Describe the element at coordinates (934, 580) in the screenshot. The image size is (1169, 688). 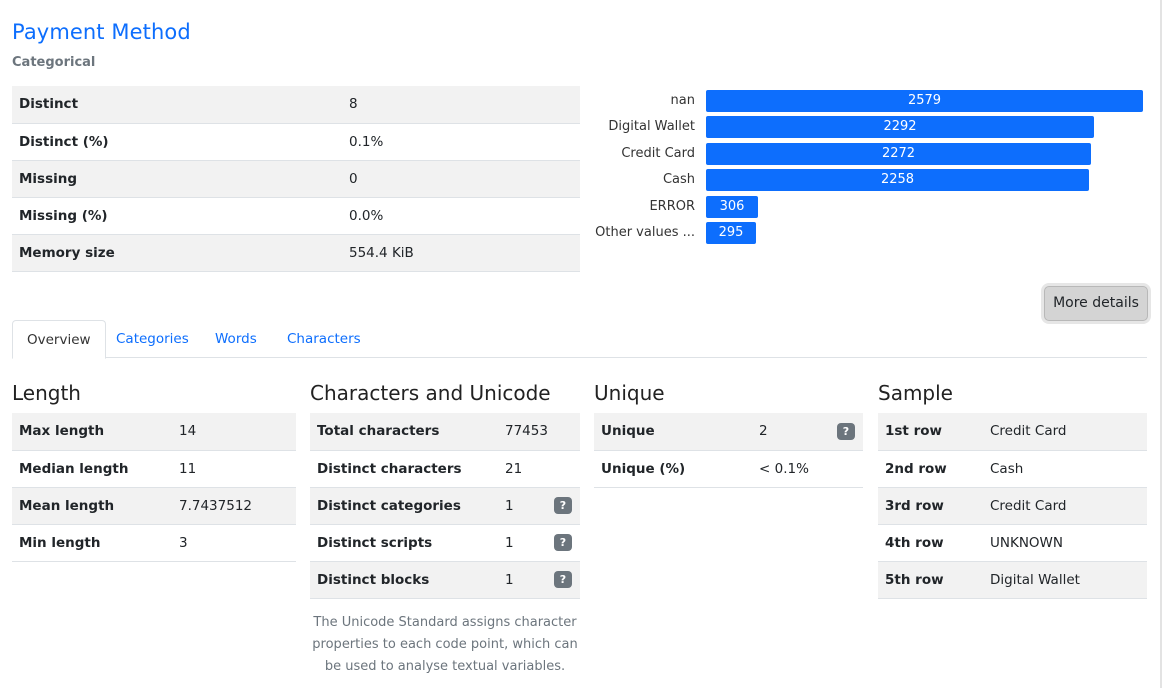
I see `sample-label: 5th row` at that location.